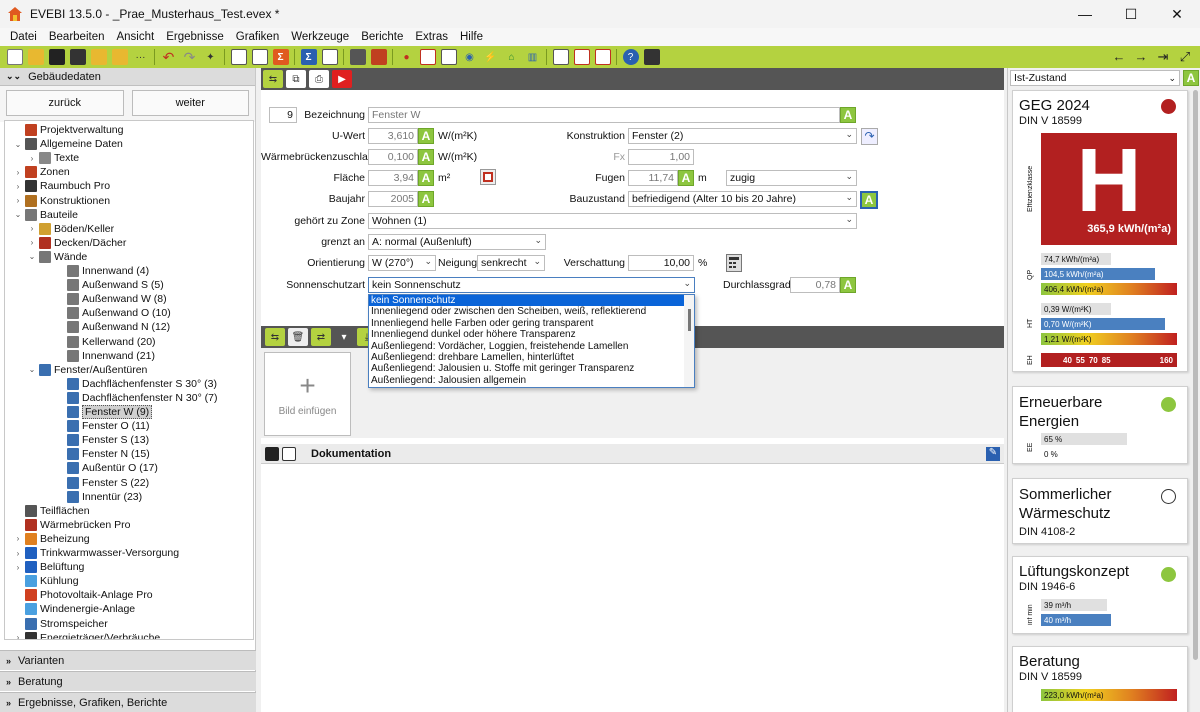  I want to click on state-a-button: A, so click(1191, 78).